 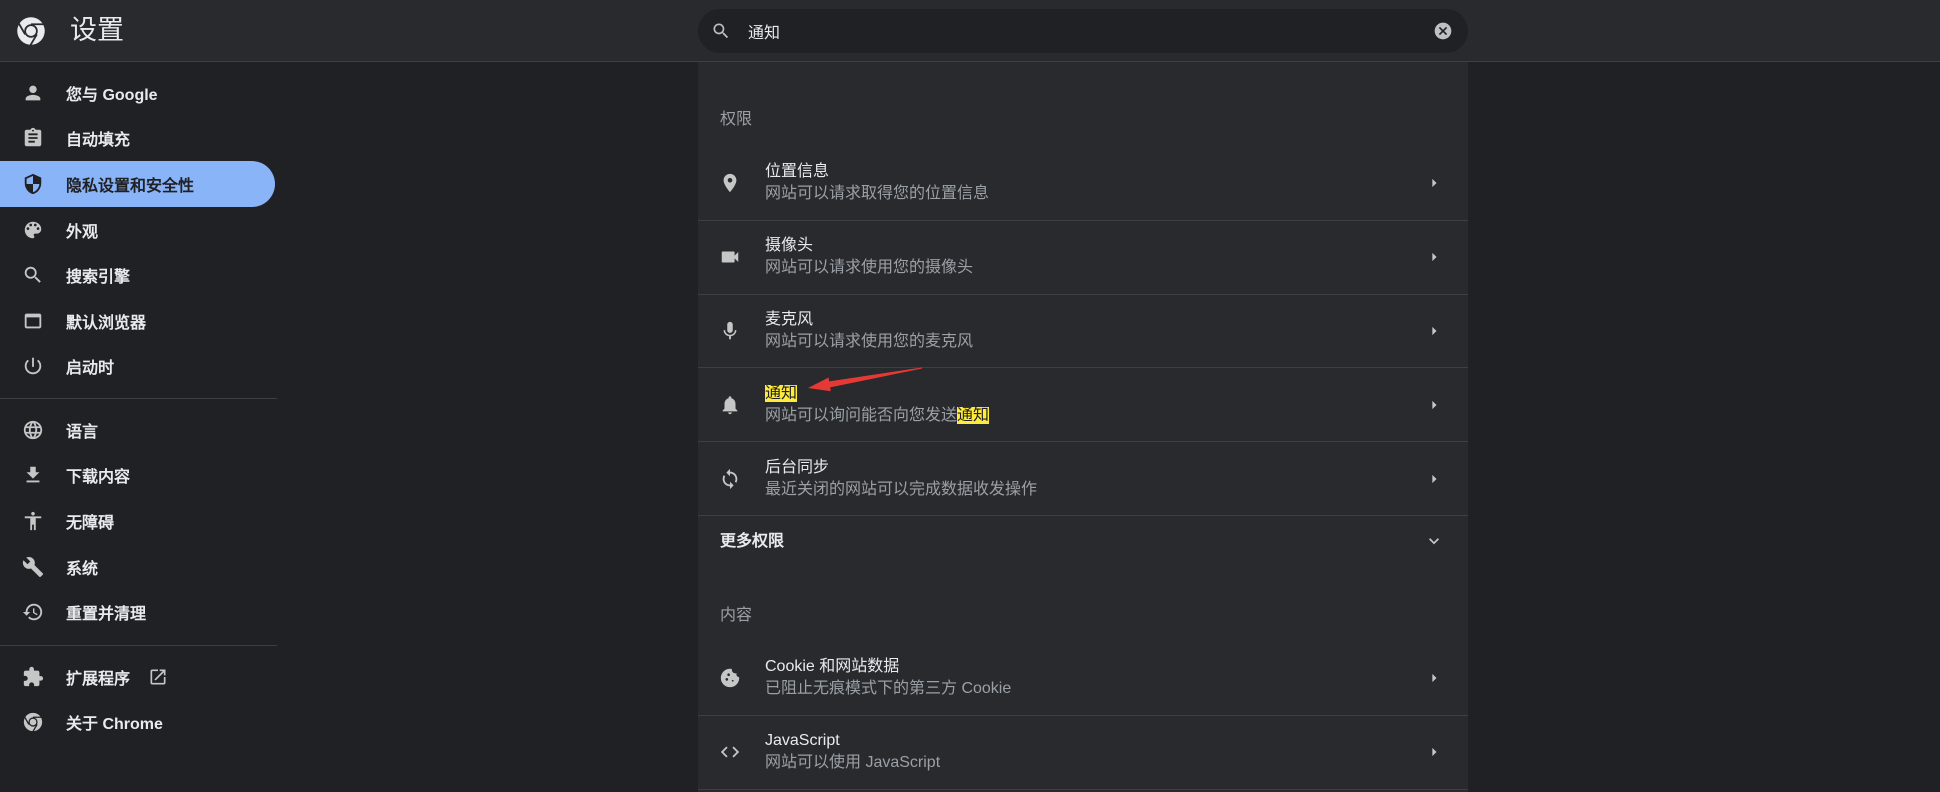 What do you see at coordinates (1068, 31) in the screenshot?
I see `search-input` at bounding box center [1068, 31].